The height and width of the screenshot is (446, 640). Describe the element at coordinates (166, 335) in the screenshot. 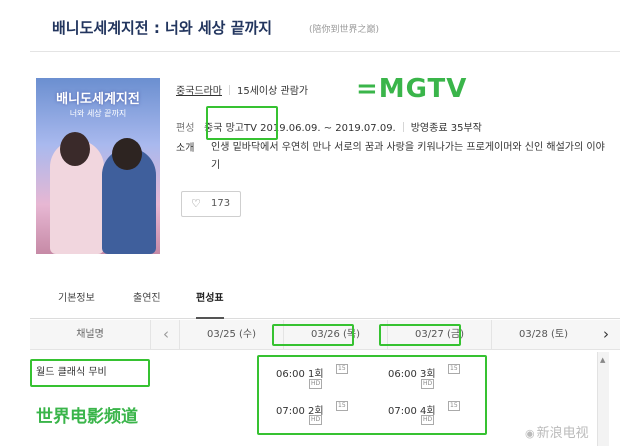

I see `chevron-left-icon: ‹` at that location.